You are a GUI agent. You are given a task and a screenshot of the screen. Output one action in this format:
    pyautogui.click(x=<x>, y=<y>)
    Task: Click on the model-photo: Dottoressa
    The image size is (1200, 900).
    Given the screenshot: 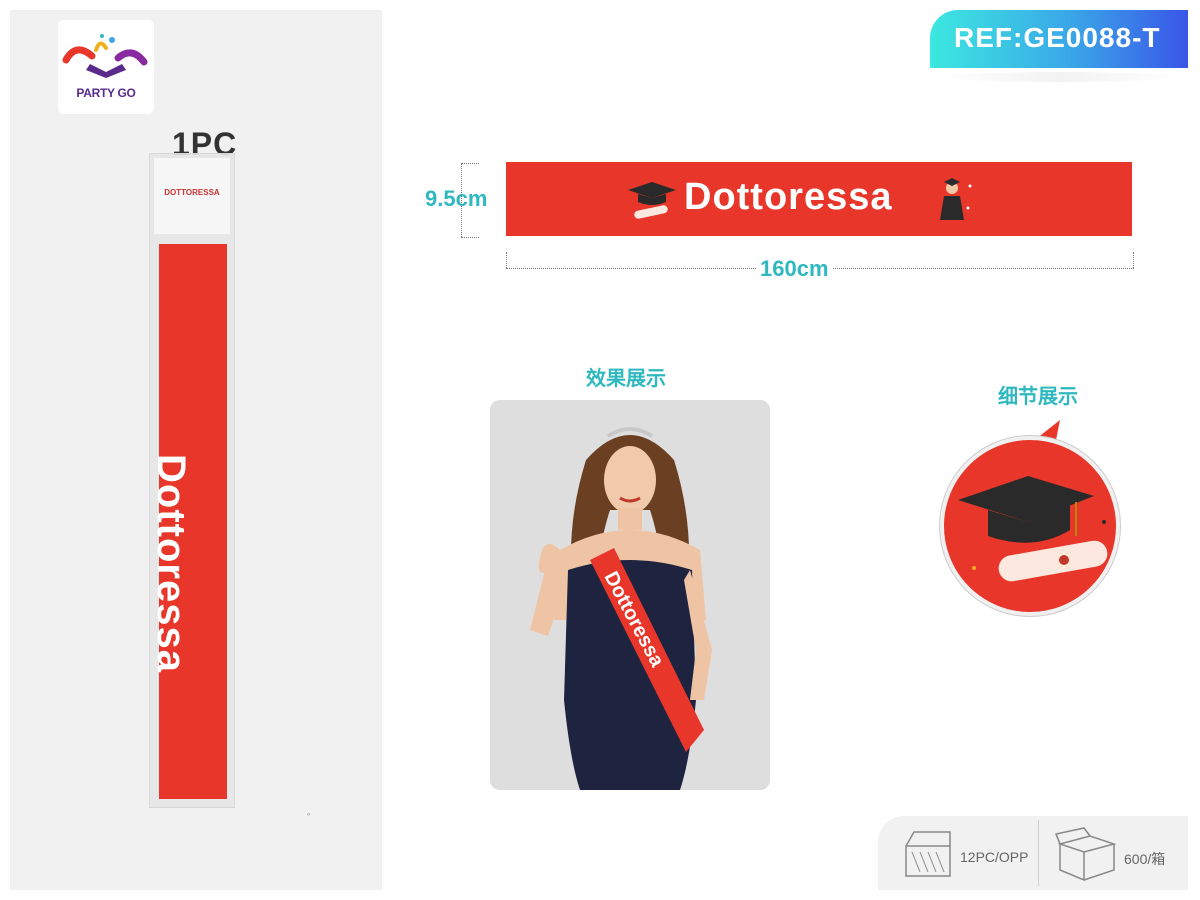 What is the action you would take?
    pyautogui.click(x=630, y=595)
    